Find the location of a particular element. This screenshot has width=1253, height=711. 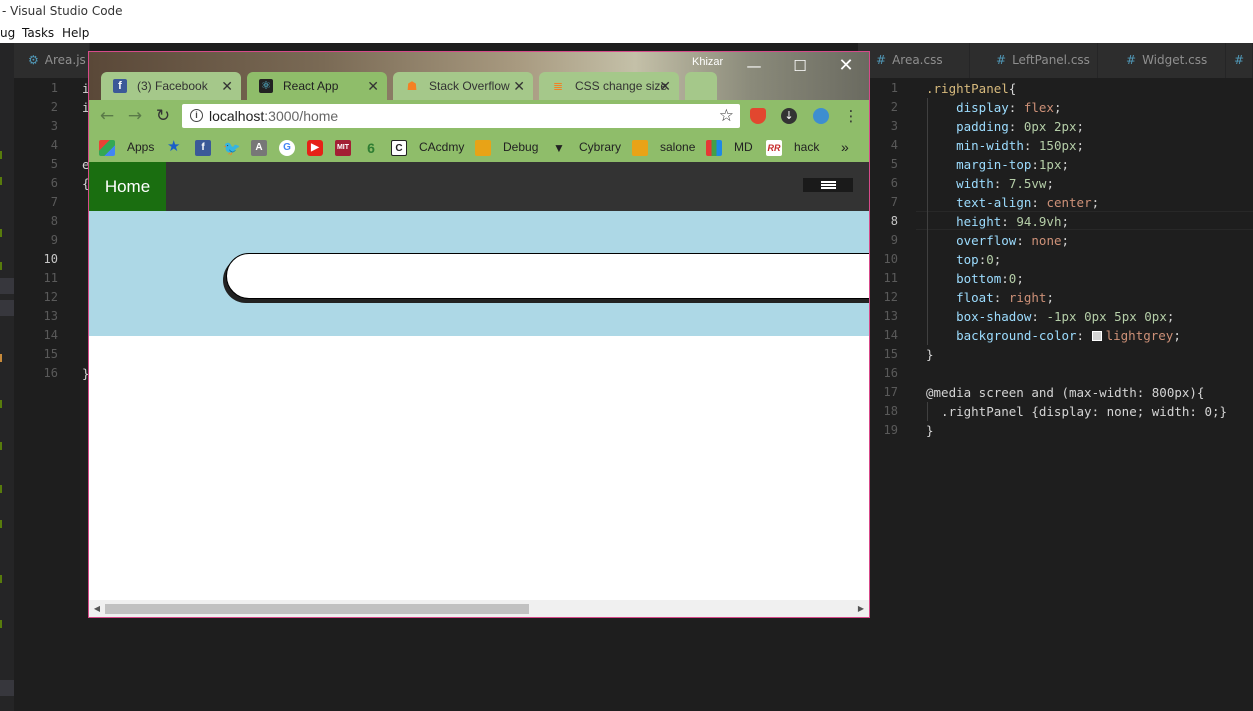

address-bar: i localhost:3000/home ☆ is located at coordinates (461, 116).